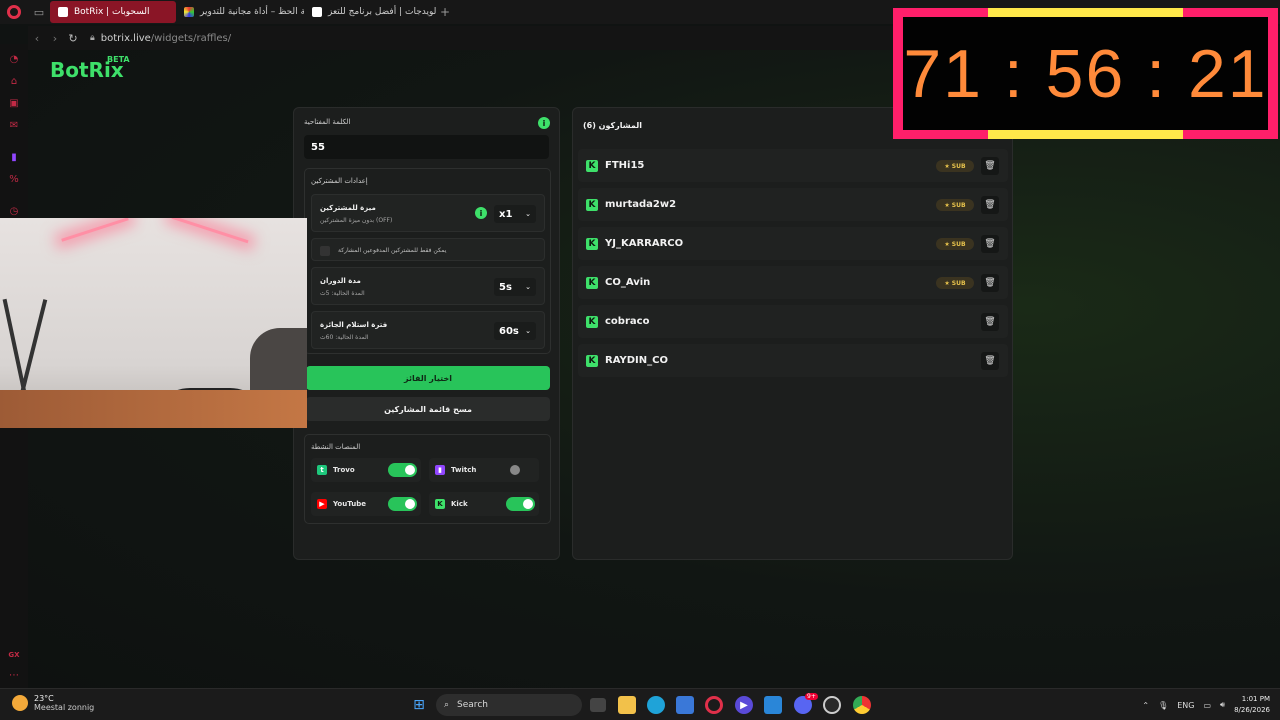 The height and width of the screenshot is (720, 1280). I want to click on forward-icon: ›, so click(55, 38).